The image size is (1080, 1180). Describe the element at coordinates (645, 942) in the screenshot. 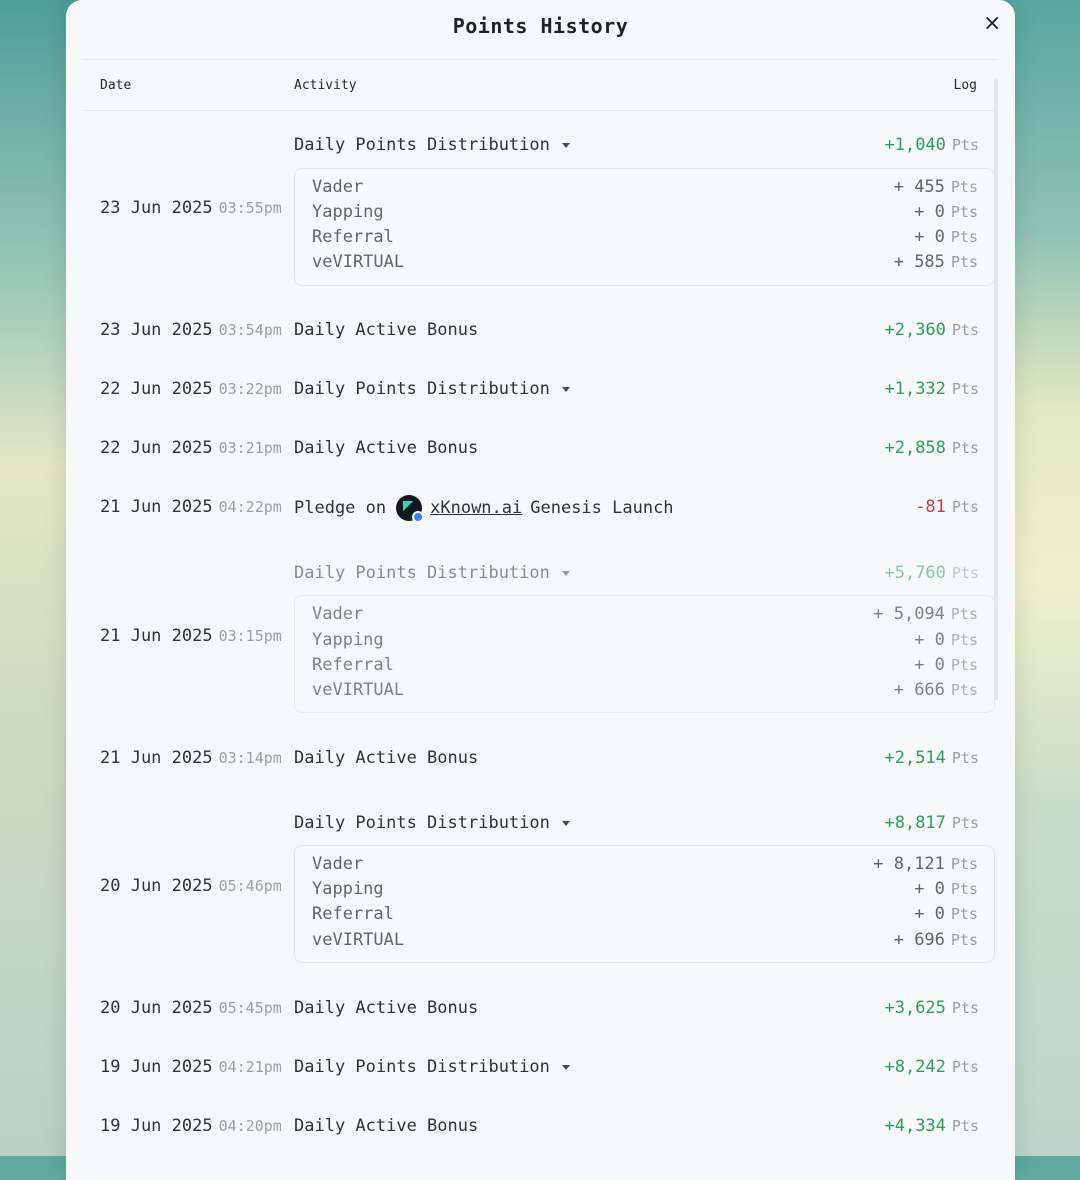

I see `breakdown-item: veVIRTUAL + 696 Pts` at that location.